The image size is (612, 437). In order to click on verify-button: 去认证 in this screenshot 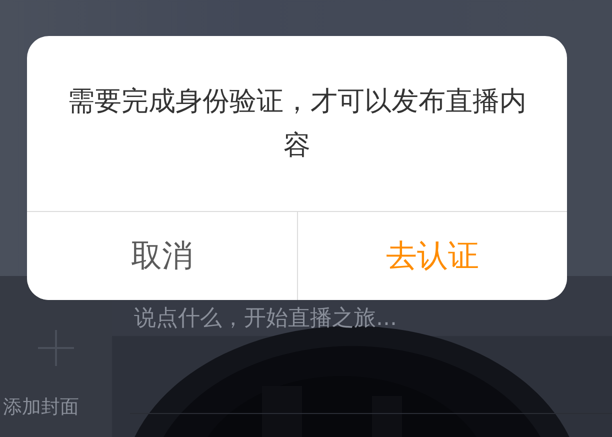, I will do `click(431, 256)`.